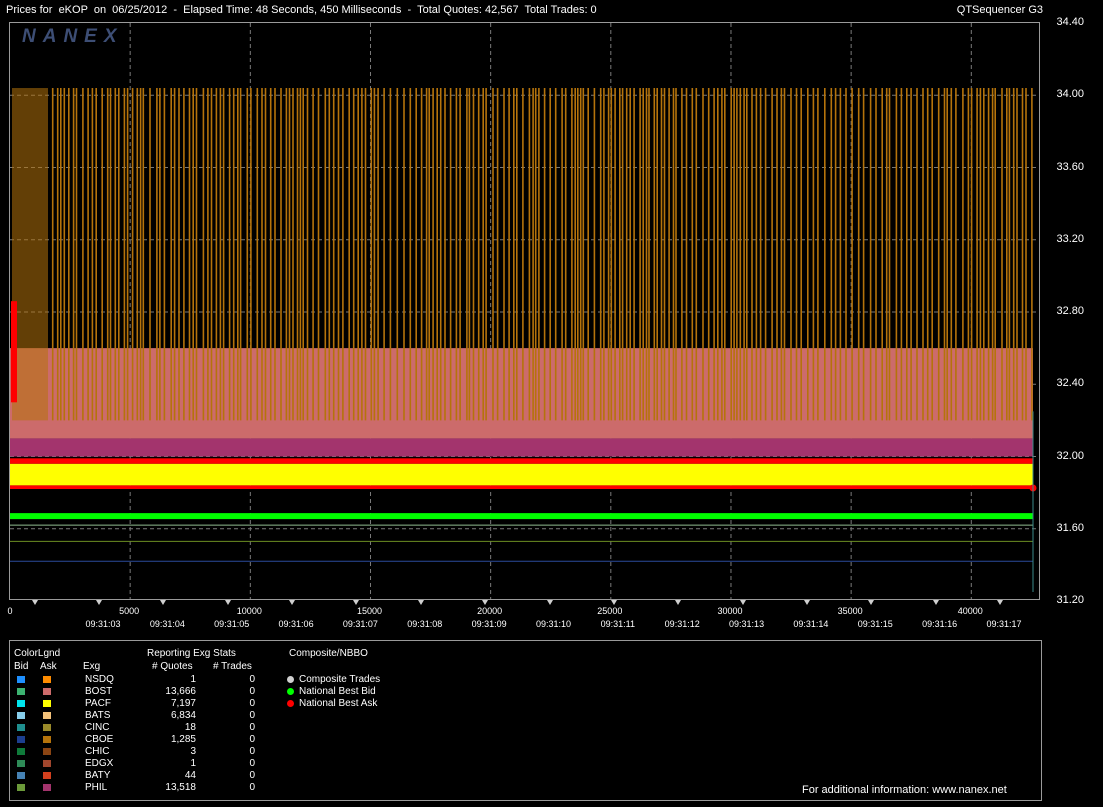  What do you see at coordinates (97, 751) in the screenshot?
I see `exg-name: CHIC` at bounding box center [97, 751].